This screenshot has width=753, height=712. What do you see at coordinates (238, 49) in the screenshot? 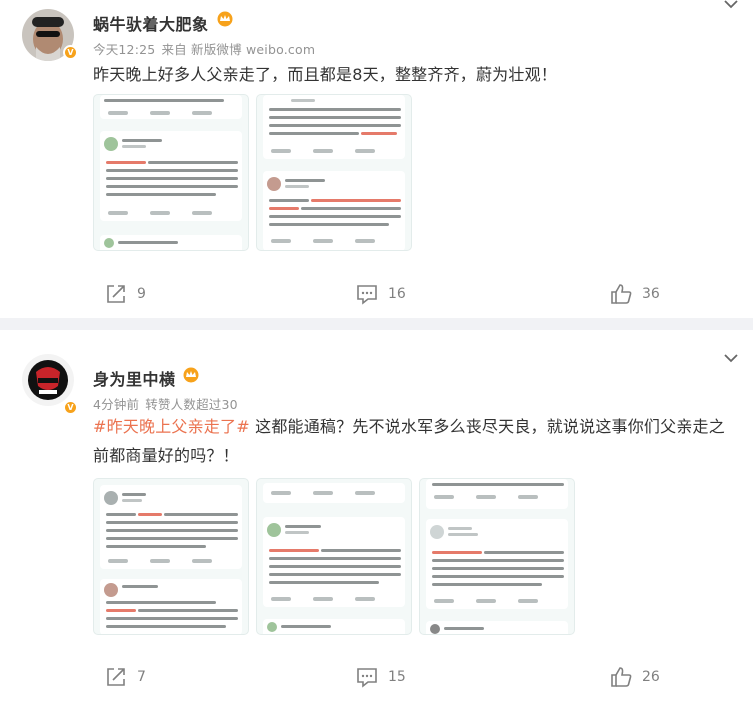
I see `post-source: 来自 新版微博 weibo.com` at bounding box center [238, 49].